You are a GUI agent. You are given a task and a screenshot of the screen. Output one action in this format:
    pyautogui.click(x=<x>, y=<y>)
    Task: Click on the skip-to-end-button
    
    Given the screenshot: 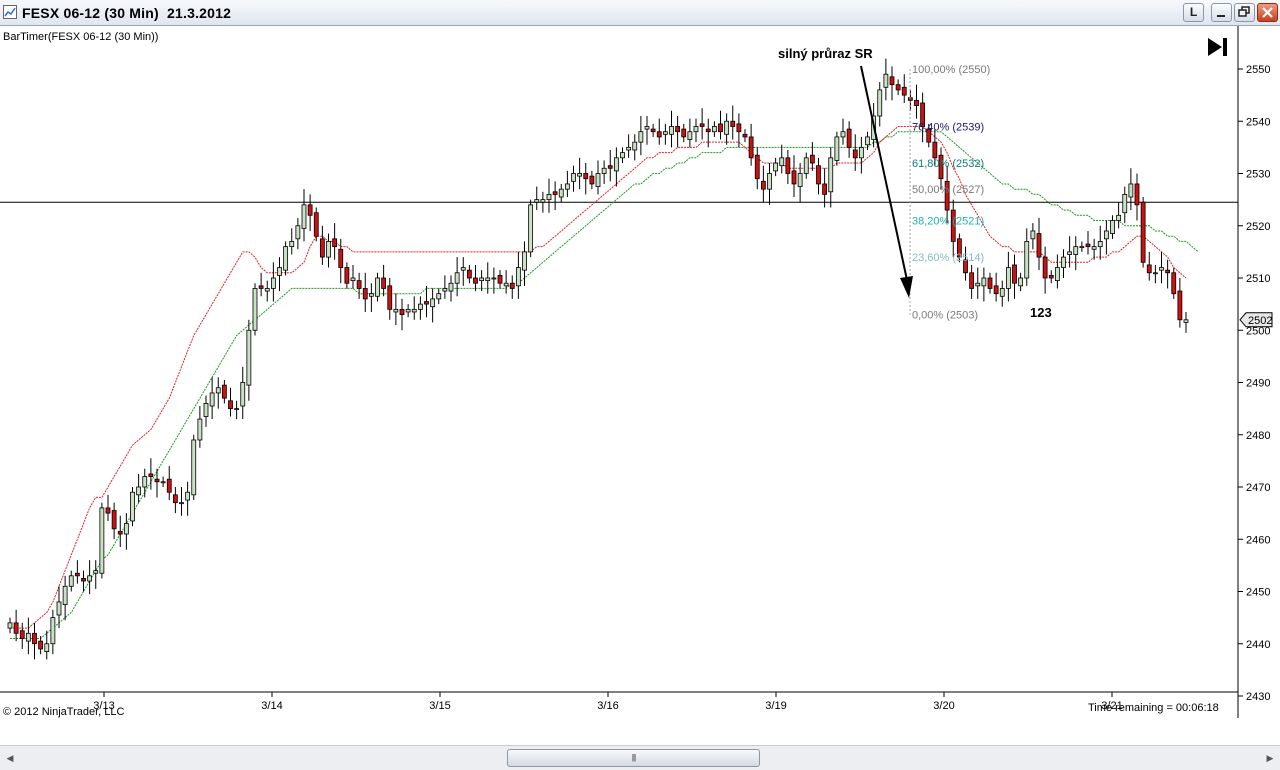 What is the action you would take?
    pyautogui.click(x=1218, y=47)
    